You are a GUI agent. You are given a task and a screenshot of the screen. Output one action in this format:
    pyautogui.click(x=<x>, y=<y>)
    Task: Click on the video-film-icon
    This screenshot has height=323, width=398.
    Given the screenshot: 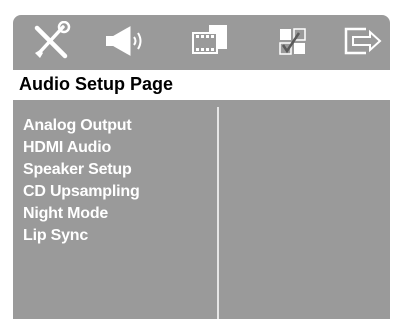 What is the action you would take?
    pyautogui.click(x=211, y=41)
    